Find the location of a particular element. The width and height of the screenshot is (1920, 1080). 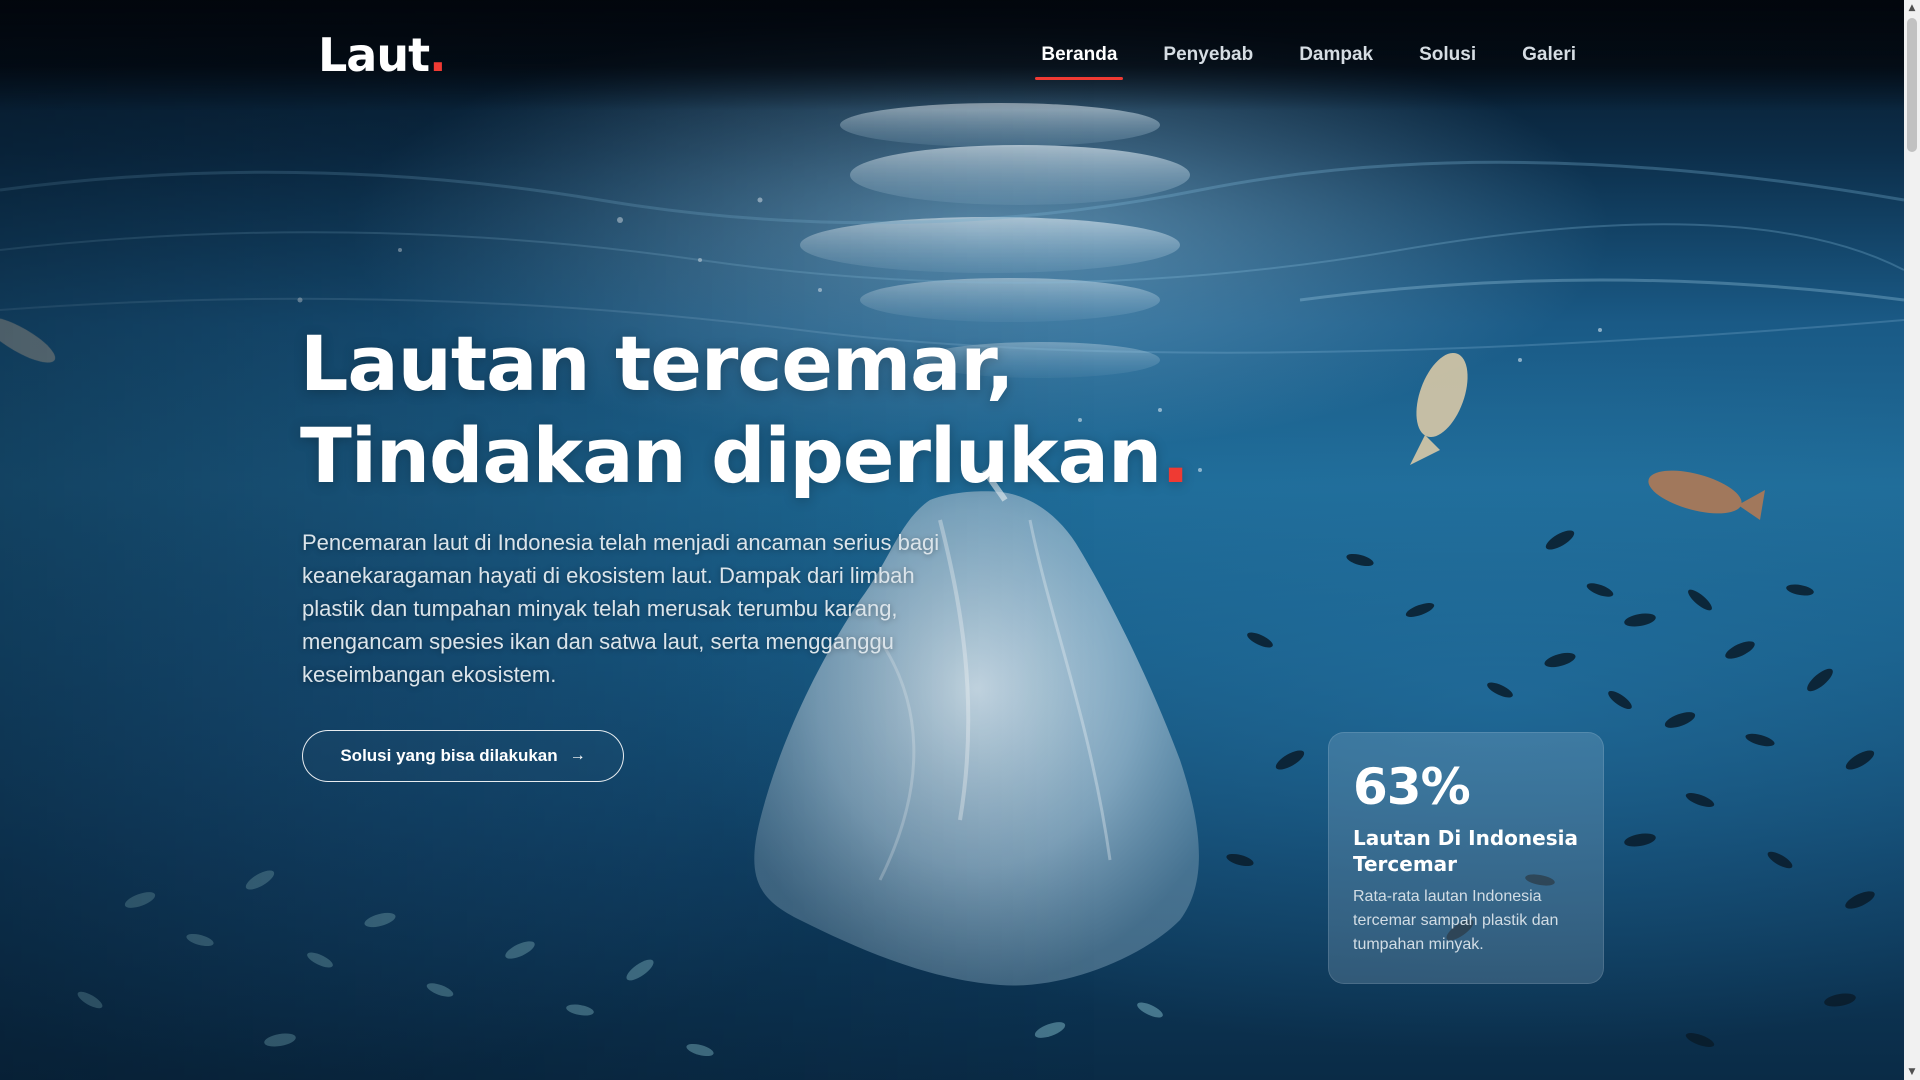

hero-title: Lautan tercemar, Tindakan diperlukan. is located at coordinates (750, 410).